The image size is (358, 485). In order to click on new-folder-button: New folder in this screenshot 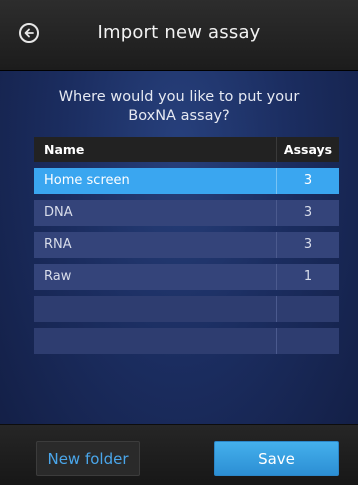, I will do `click(88, 458)`.